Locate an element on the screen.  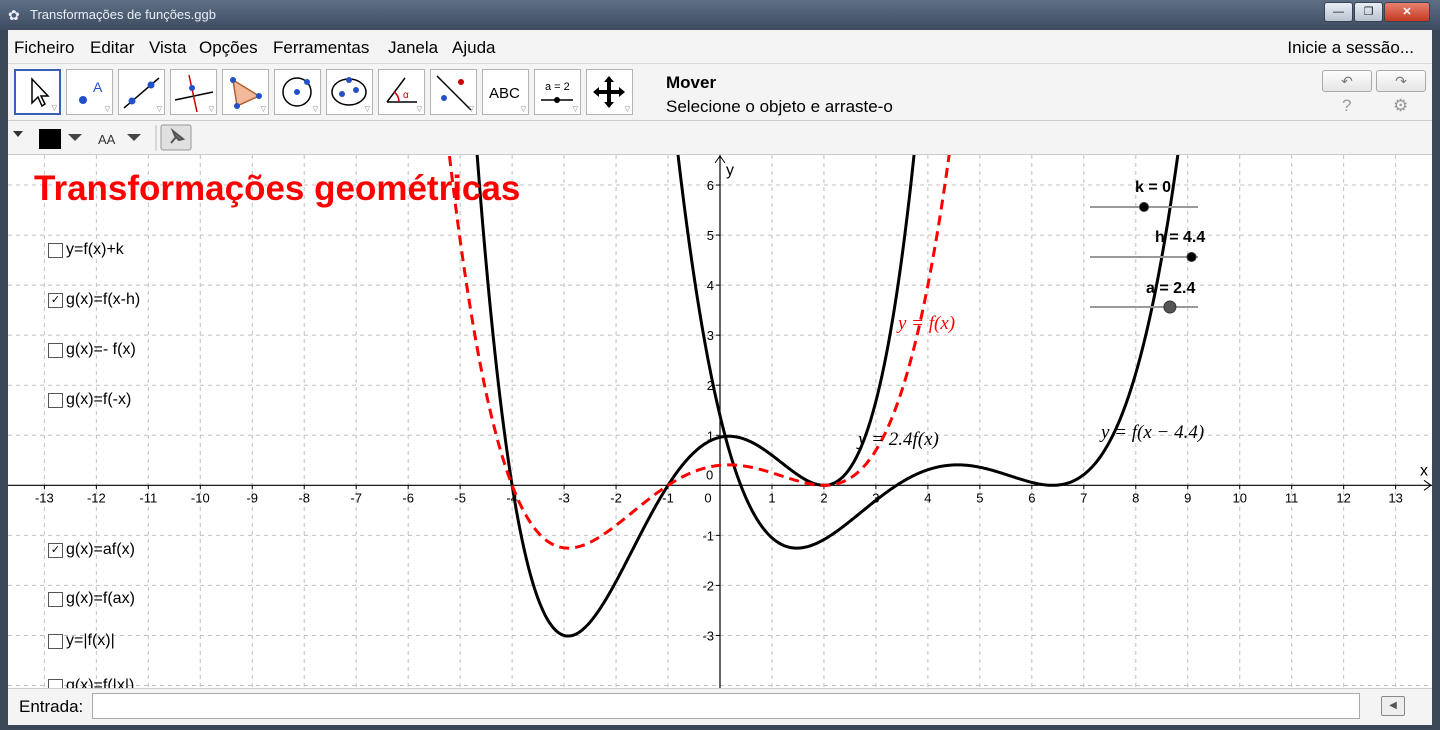
active-tool-name: Mover is located at coordinates (691, 82).